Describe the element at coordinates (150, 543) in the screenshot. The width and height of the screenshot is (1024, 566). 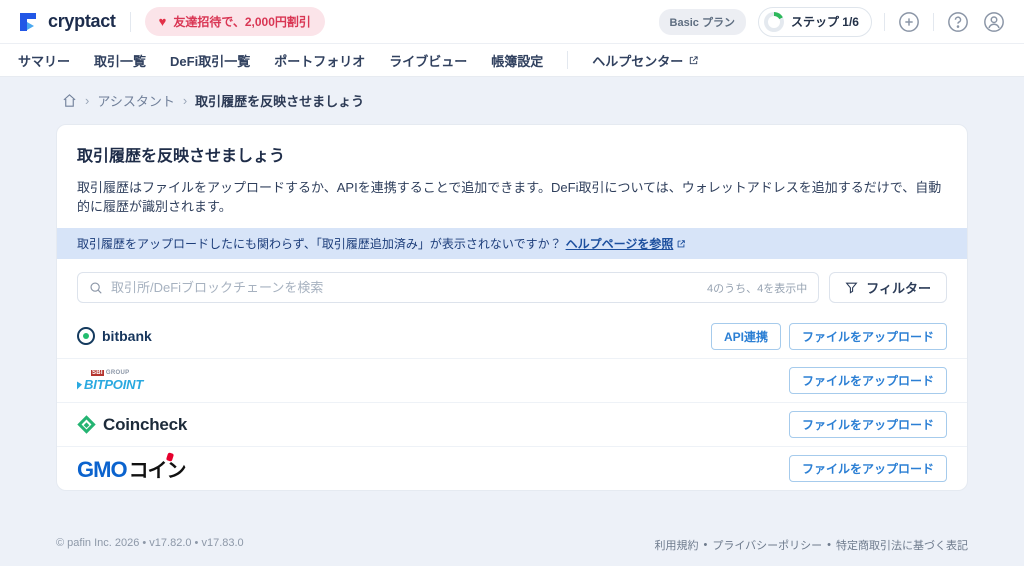
I see `copyright-version: © pafin Inc. 2026 • v17.82.0 • v17.83.0` at that location.